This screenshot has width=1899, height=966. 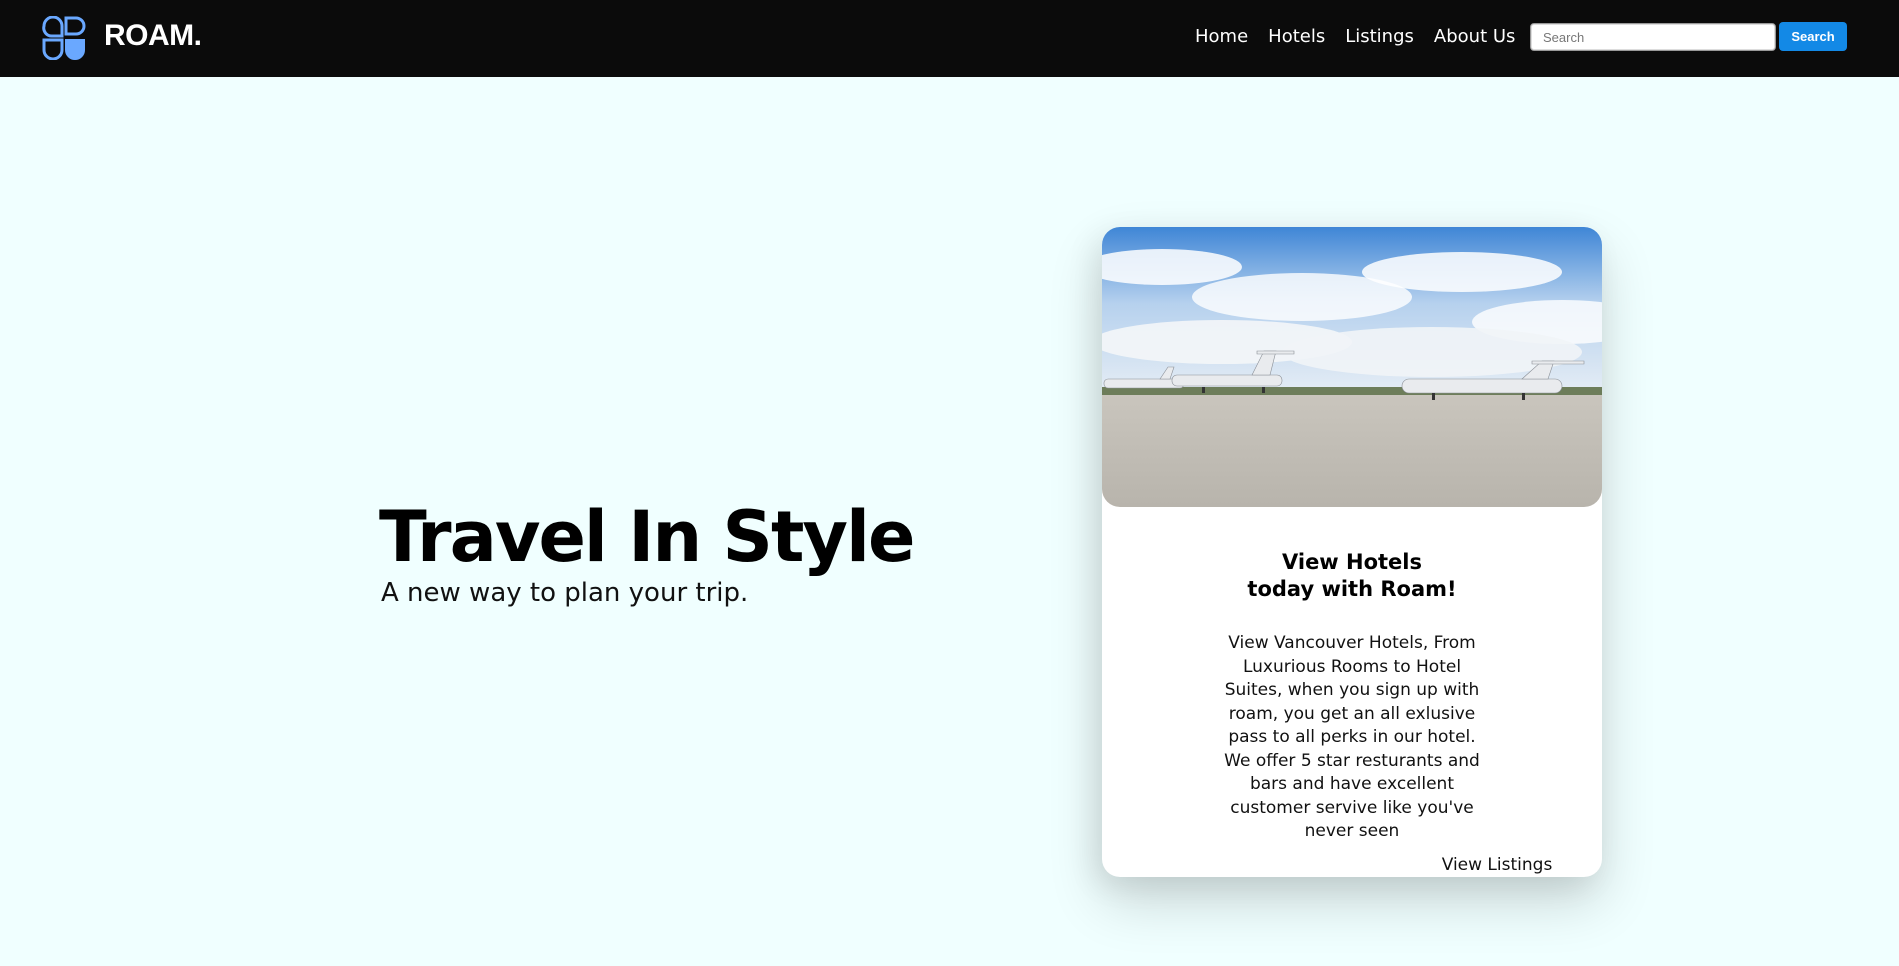 What do you see at coordinates (1296, 37) in the screenshot?
I see `nav-hotels: Hotels` at bounding box center [1296, 37].